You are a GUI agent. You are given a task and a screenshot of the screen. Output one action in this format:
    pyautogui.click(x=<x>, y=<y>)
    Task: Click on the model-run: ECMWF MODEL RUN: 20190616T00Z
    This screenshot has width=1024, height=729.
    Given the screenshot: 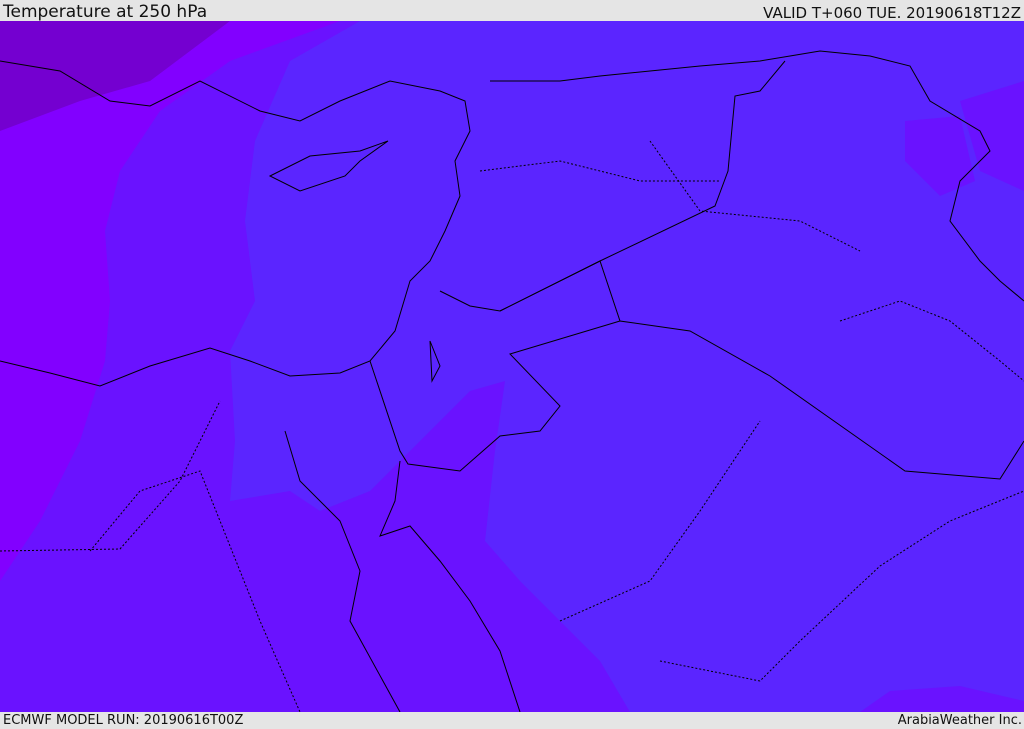 What is the action you would take?
    pyautogui.click(x=123, y=720)
    